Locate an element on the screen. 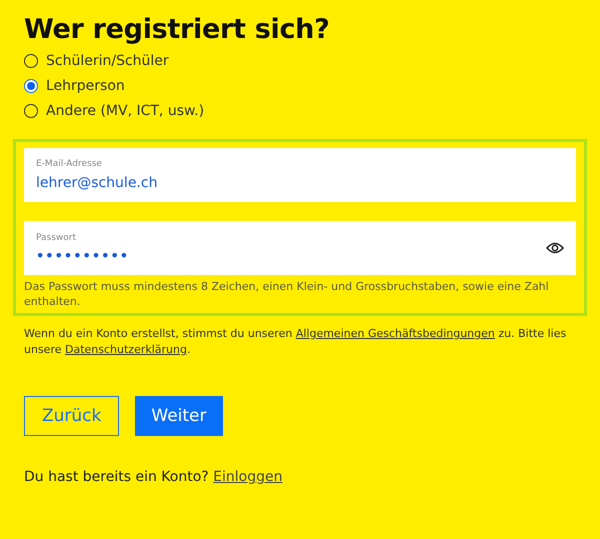 Image resolution: width=600 pixels, height=539 pixels. terms-notice: Wenn du ein Konto erstellst, stimmst du unseren Allgemeinen Geschäftsbedingungen zu. Bitte lies unsere Datenschutzerklärung. is located at coordinates (296, 342).